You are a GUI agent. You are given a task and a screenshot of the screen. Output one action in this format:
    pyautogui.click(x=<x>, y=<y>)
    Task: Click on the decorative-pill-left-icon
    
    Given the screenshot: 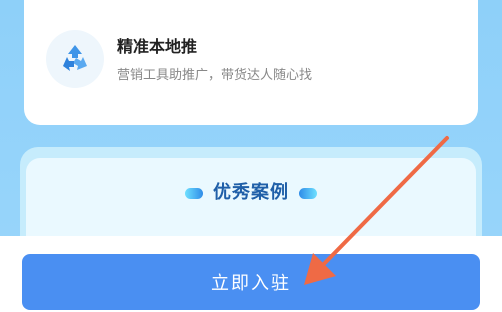 What is the action you would take?
    pyautogui.click(x=194, y=193)
    